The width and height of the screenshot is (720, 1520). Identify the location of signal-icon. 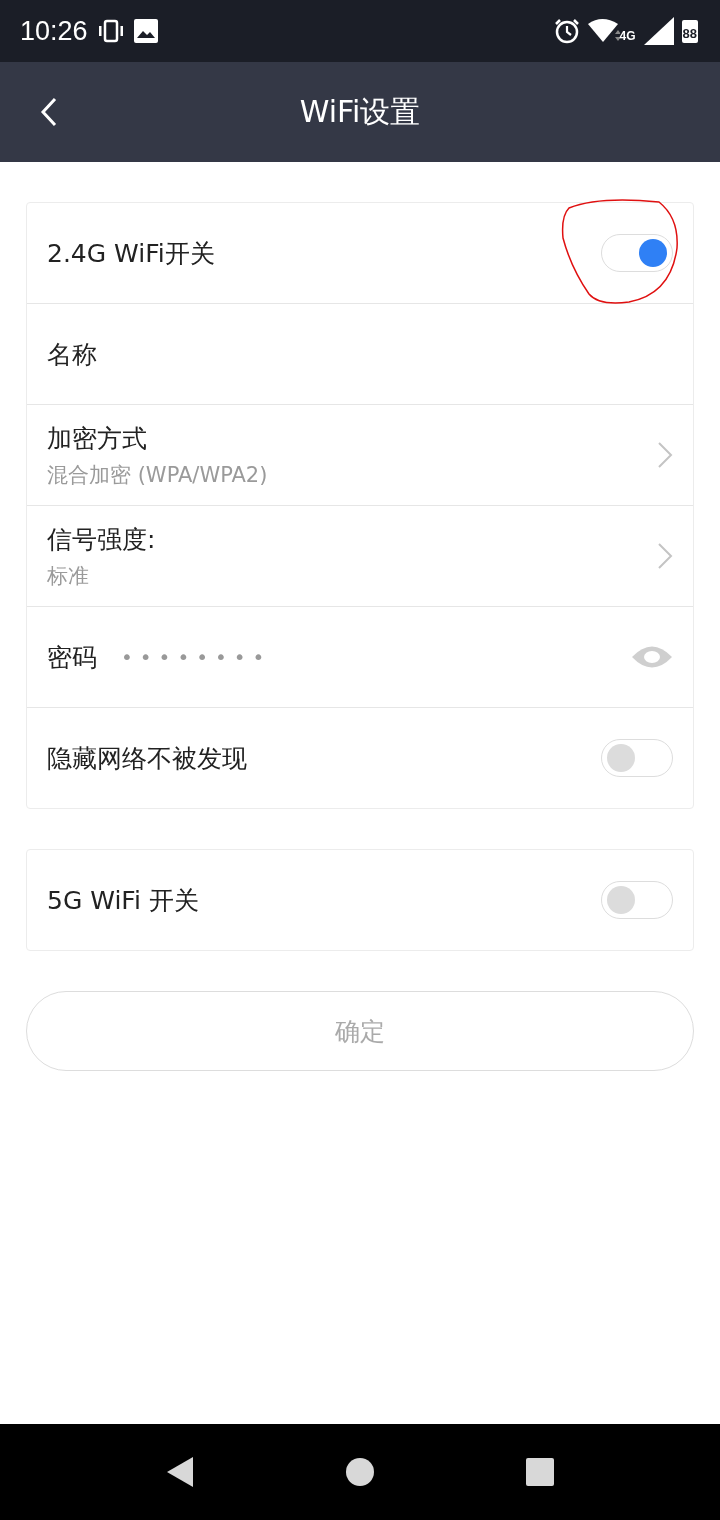
(658, 31).